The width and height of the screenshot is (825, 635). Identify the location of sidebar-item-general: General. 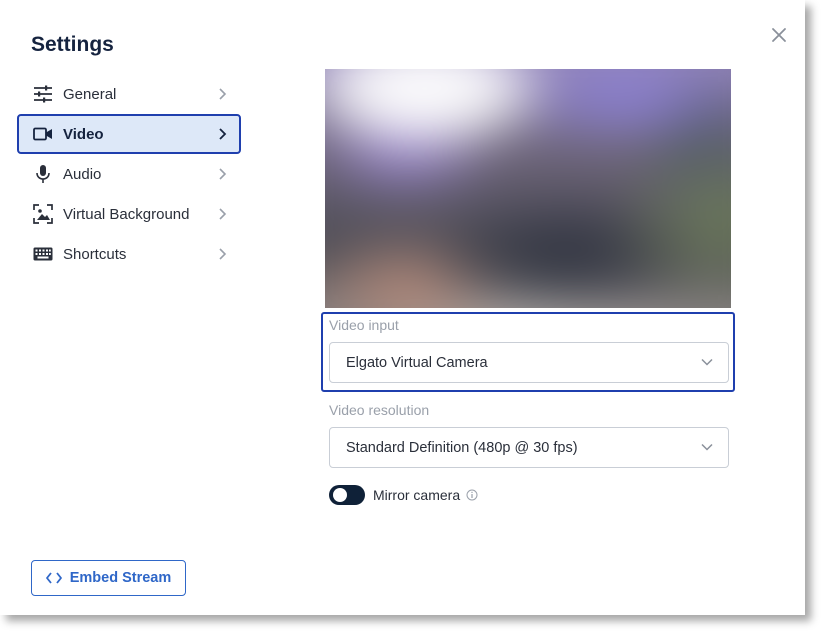
(129, 94).